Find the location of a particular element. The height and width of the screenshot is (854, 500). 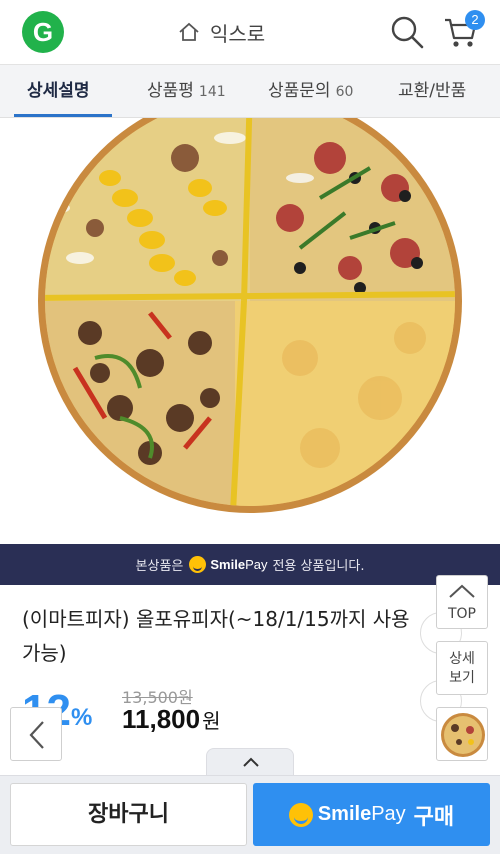

tab-description: 상세설명 is located at coordinates (58, 92).